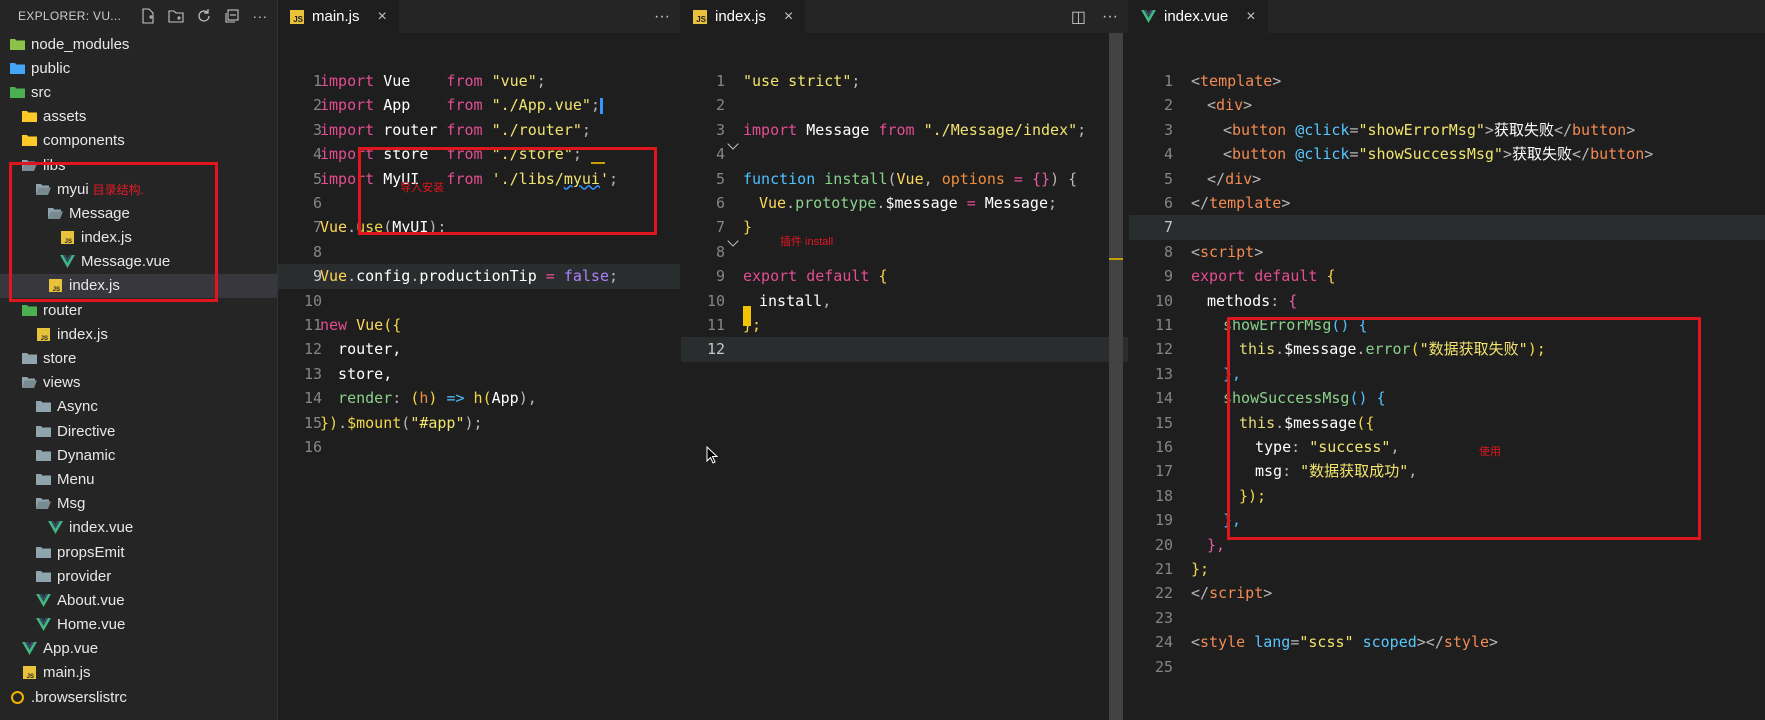 The image size is (1765, 720). What do you see at coordinates (1421, 129) in the screenshot?
I see `code-token: "showErrorMsg"` at bounding box center [1421, 129].